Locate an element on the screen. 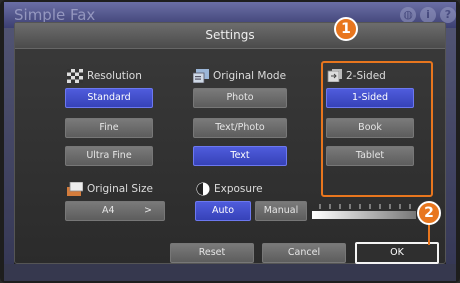 This screenshot has width=460, height=283. ok-button: OK is located at coordinates (397, 253).